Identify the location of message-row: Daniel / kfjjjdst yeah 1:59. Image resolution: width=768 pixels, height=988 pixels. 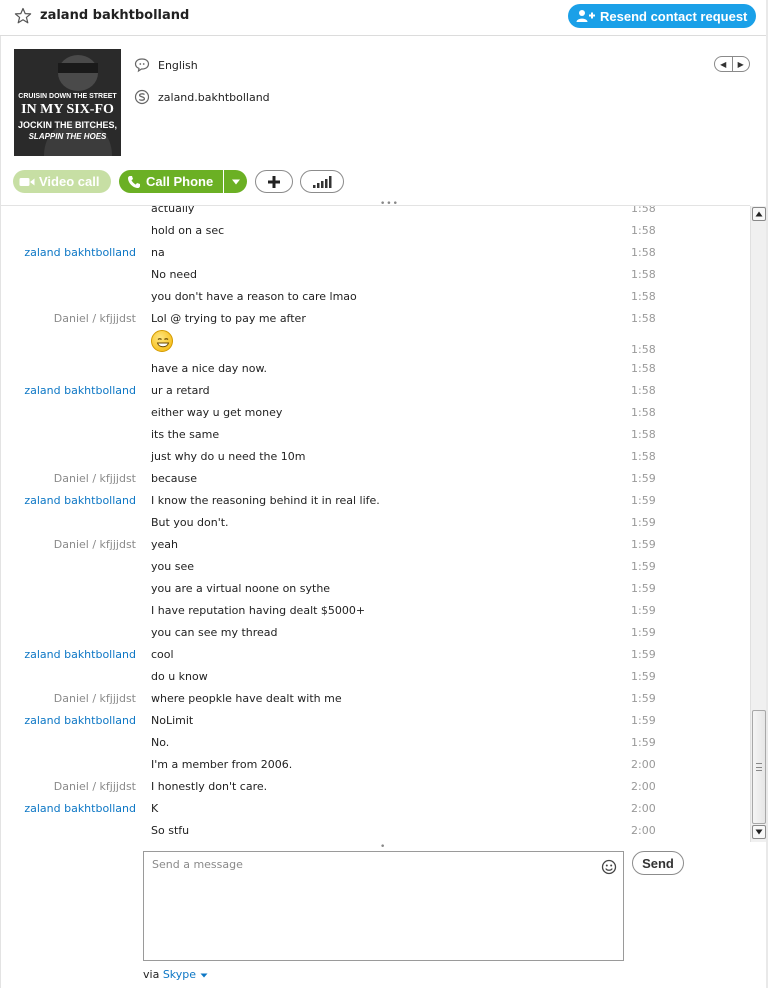
(375, 545).